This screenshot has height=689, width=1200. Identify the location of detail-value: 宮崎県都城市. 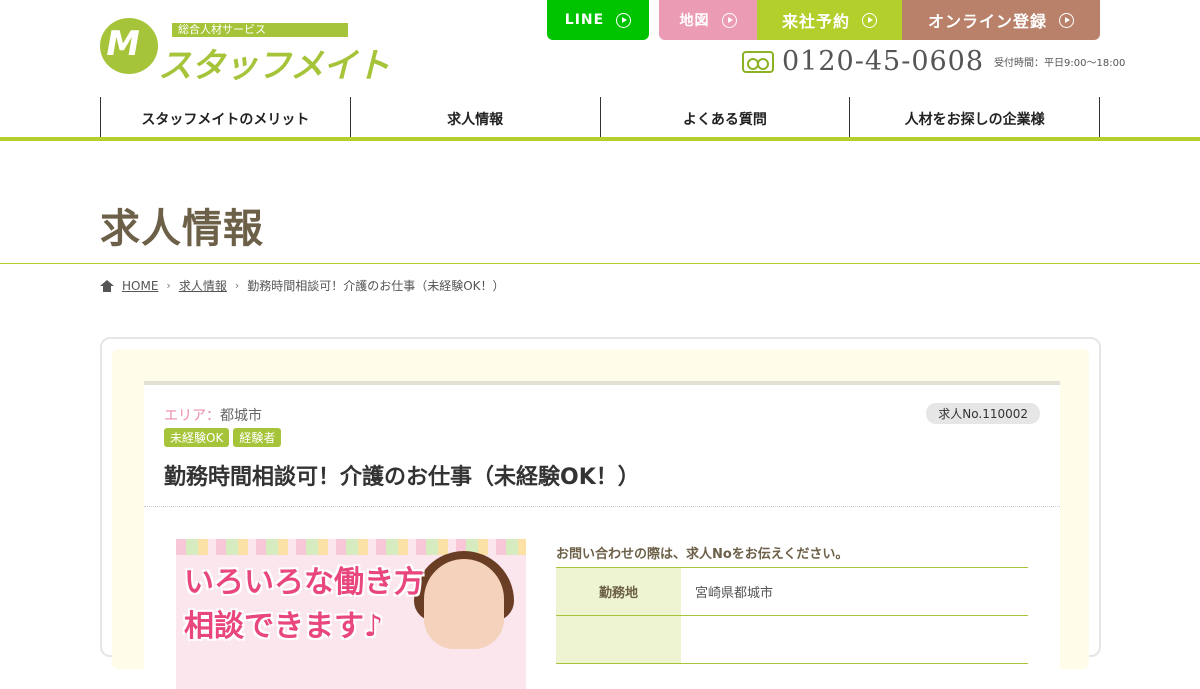
(734, 593).